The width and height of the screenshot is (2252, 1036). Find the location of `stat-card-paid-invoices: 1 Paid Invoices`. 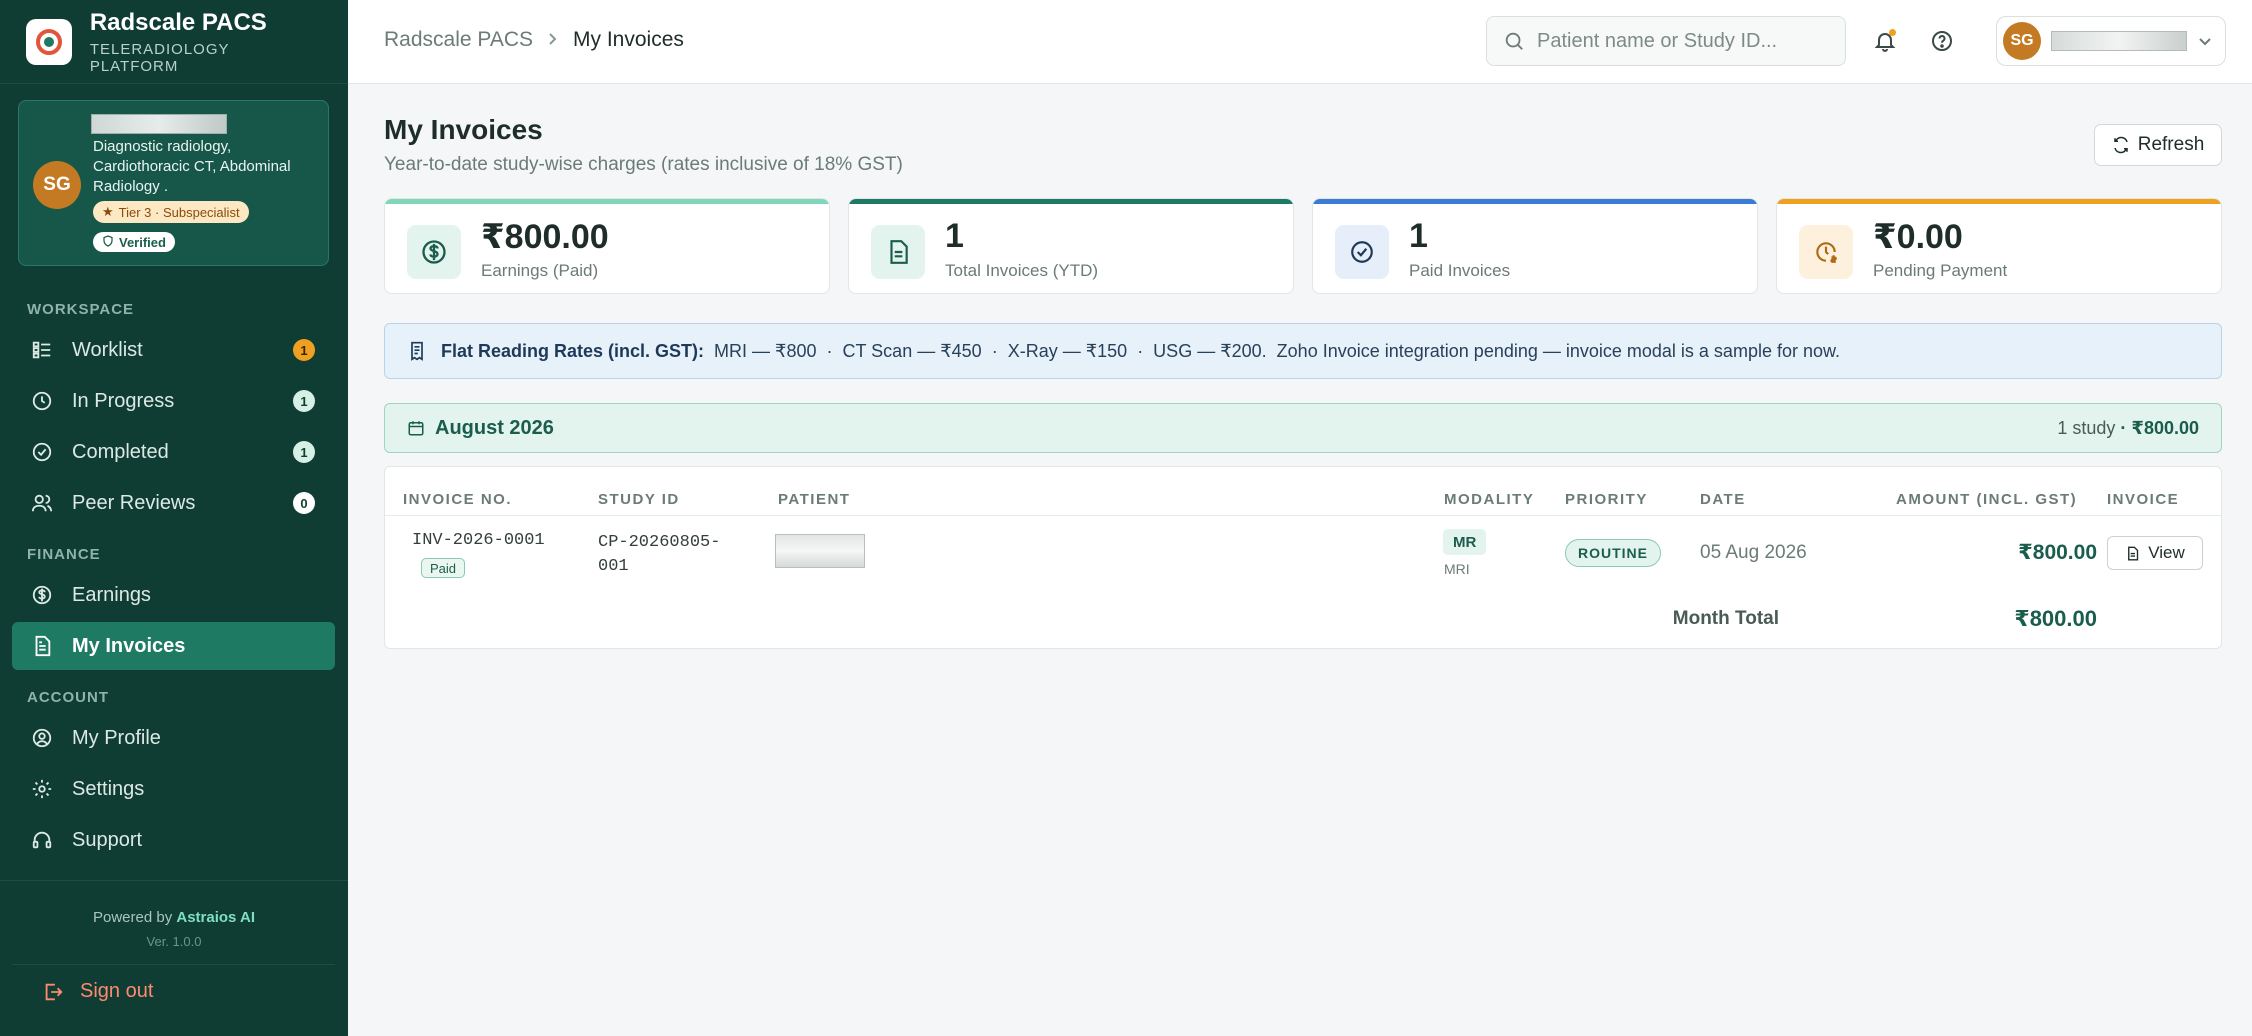

stat-card-paid-invoices: 1 Paid Invoices is located at coordinates (1535, 246).